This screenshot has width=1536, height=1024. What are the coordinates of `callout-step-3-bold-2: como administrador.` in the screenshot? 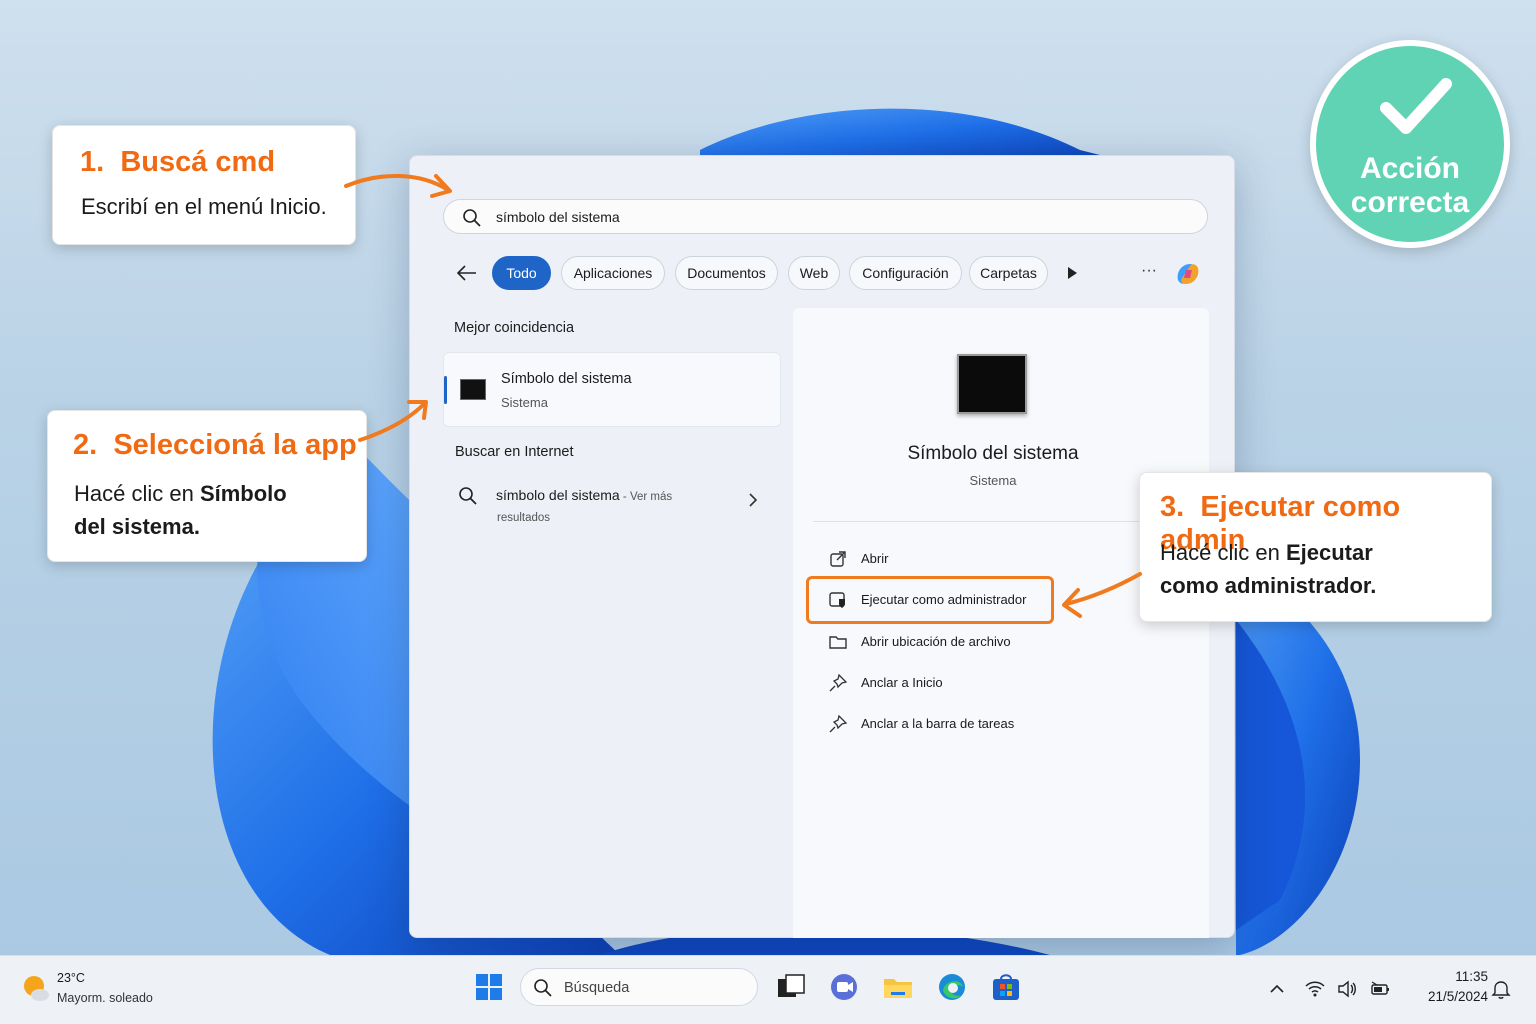 It's located at (1268, 585).